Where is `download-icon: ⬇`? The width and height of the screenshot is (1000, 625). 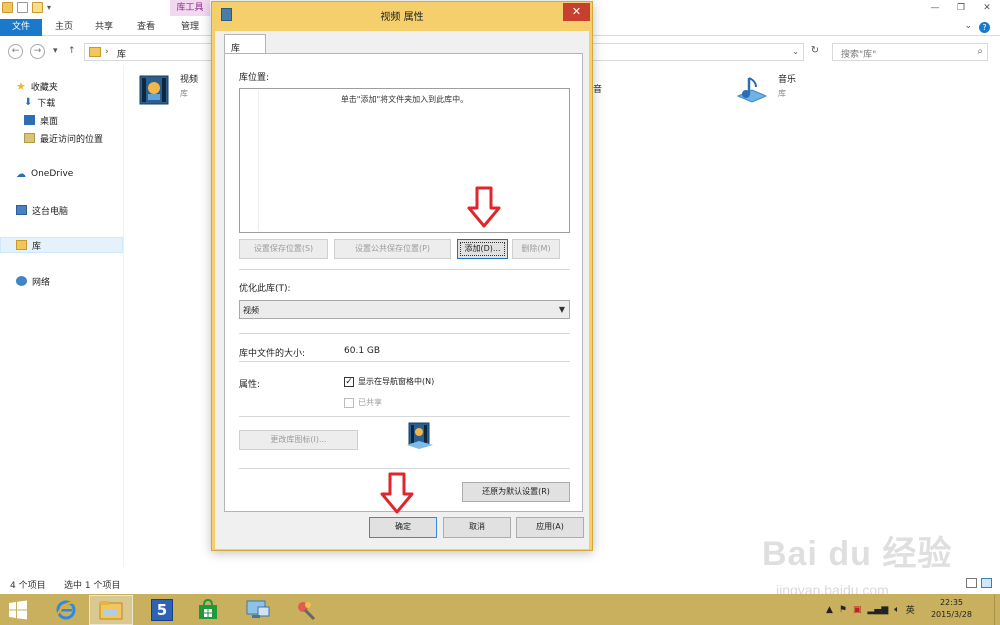
download-icon: ⬇ is located at coordinates (28, 102).